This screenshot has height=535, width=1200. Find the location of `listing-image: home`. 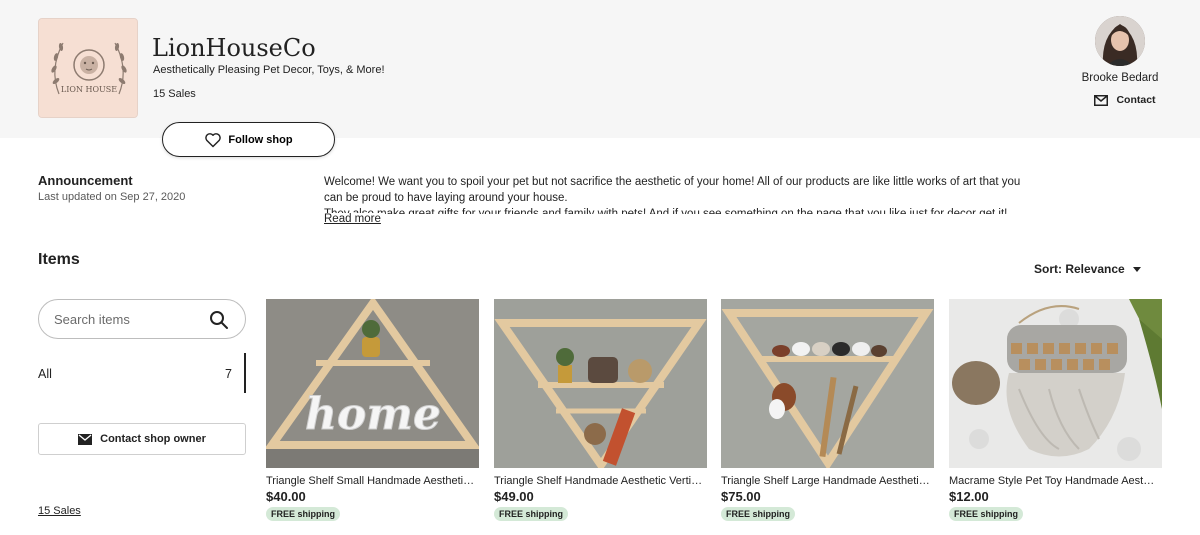

listing-image: home is located at coordinates (372, 383).